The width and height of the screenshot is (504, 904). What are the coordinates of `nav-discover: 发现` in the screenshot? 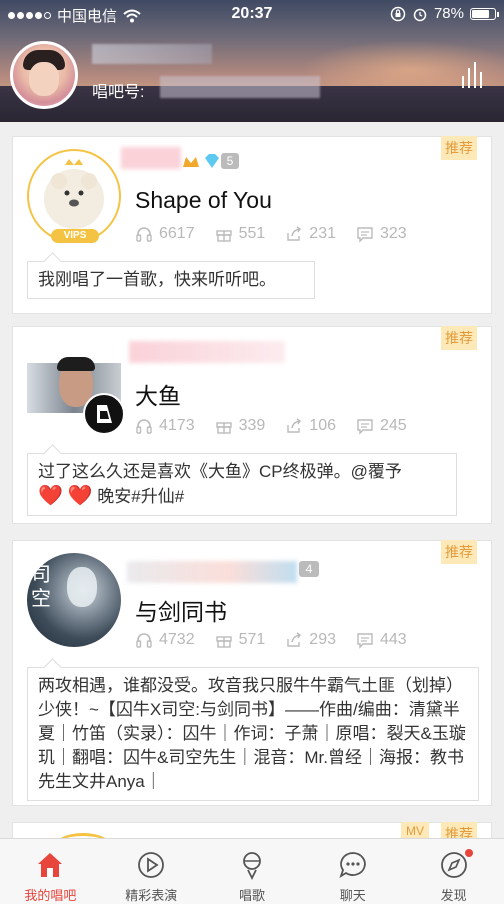 It's located at (453, 871).